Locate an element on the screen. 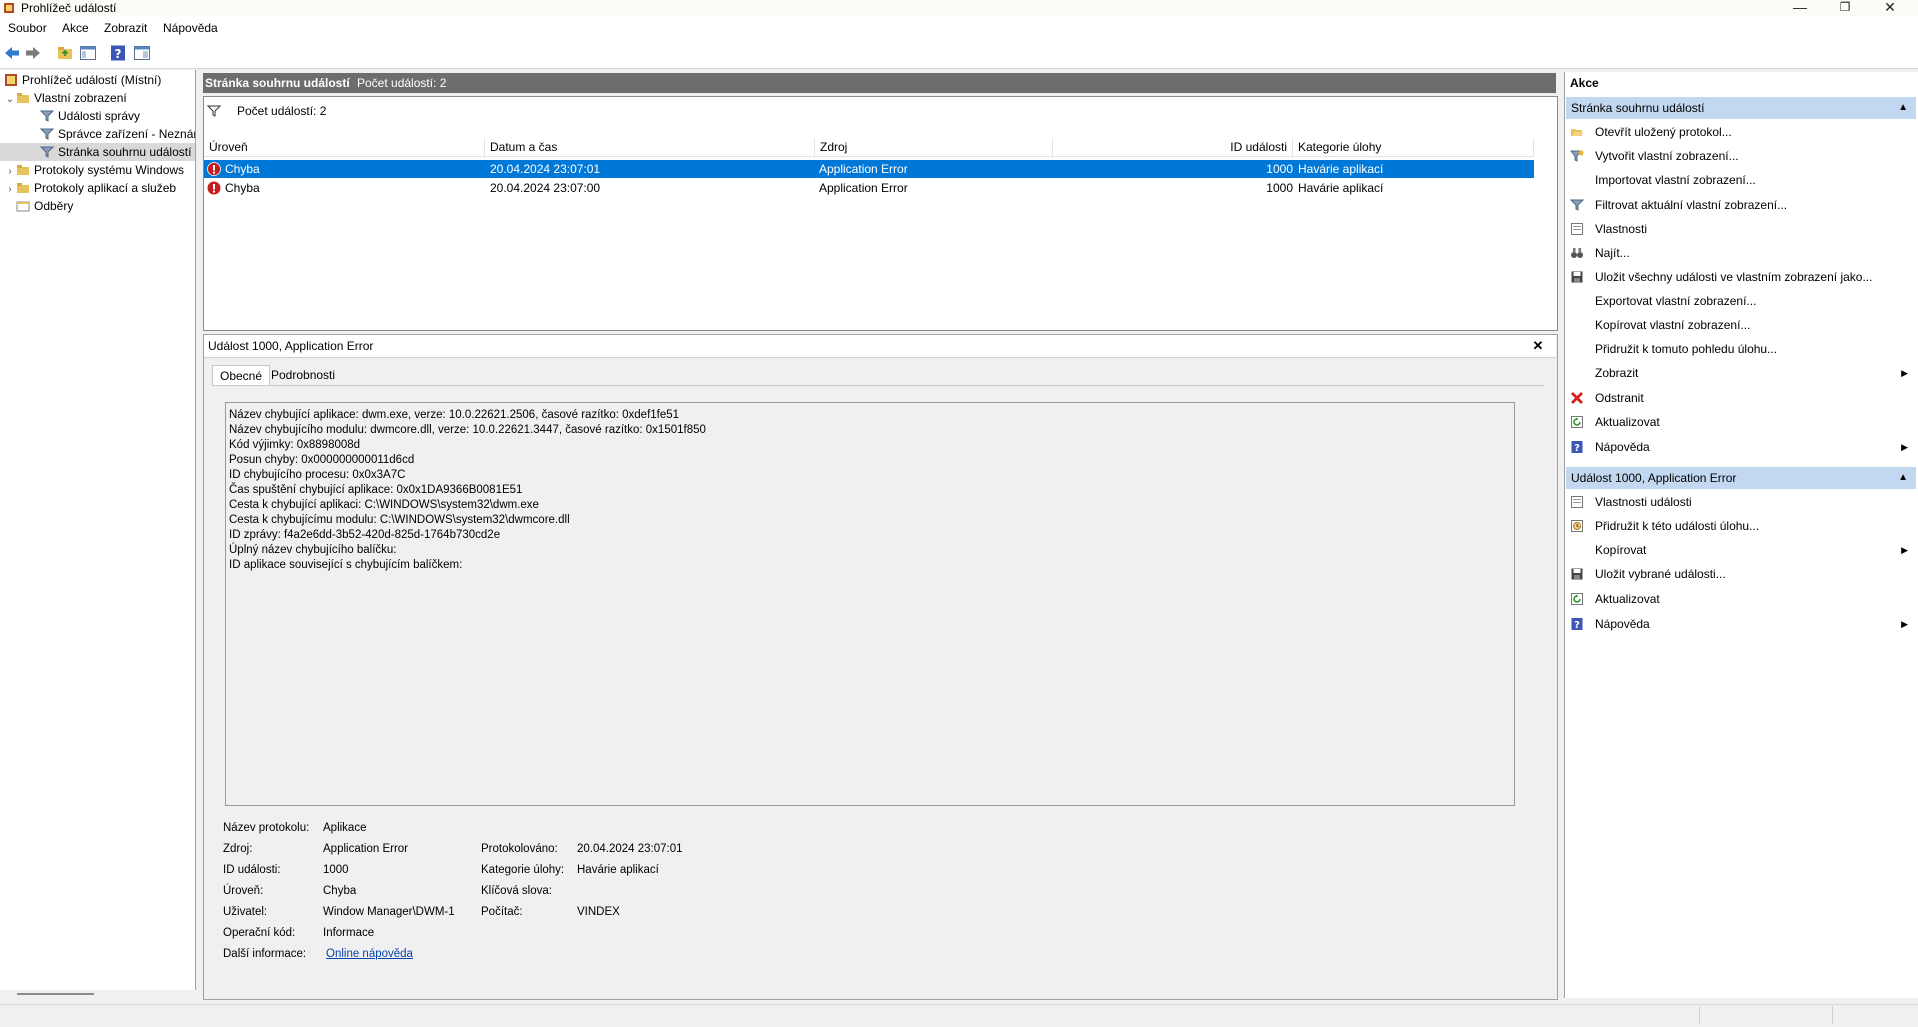 The height and width of the screenshot is (1027, 1918). action-delete: Odstranit is located at coordinates (1741, 398).